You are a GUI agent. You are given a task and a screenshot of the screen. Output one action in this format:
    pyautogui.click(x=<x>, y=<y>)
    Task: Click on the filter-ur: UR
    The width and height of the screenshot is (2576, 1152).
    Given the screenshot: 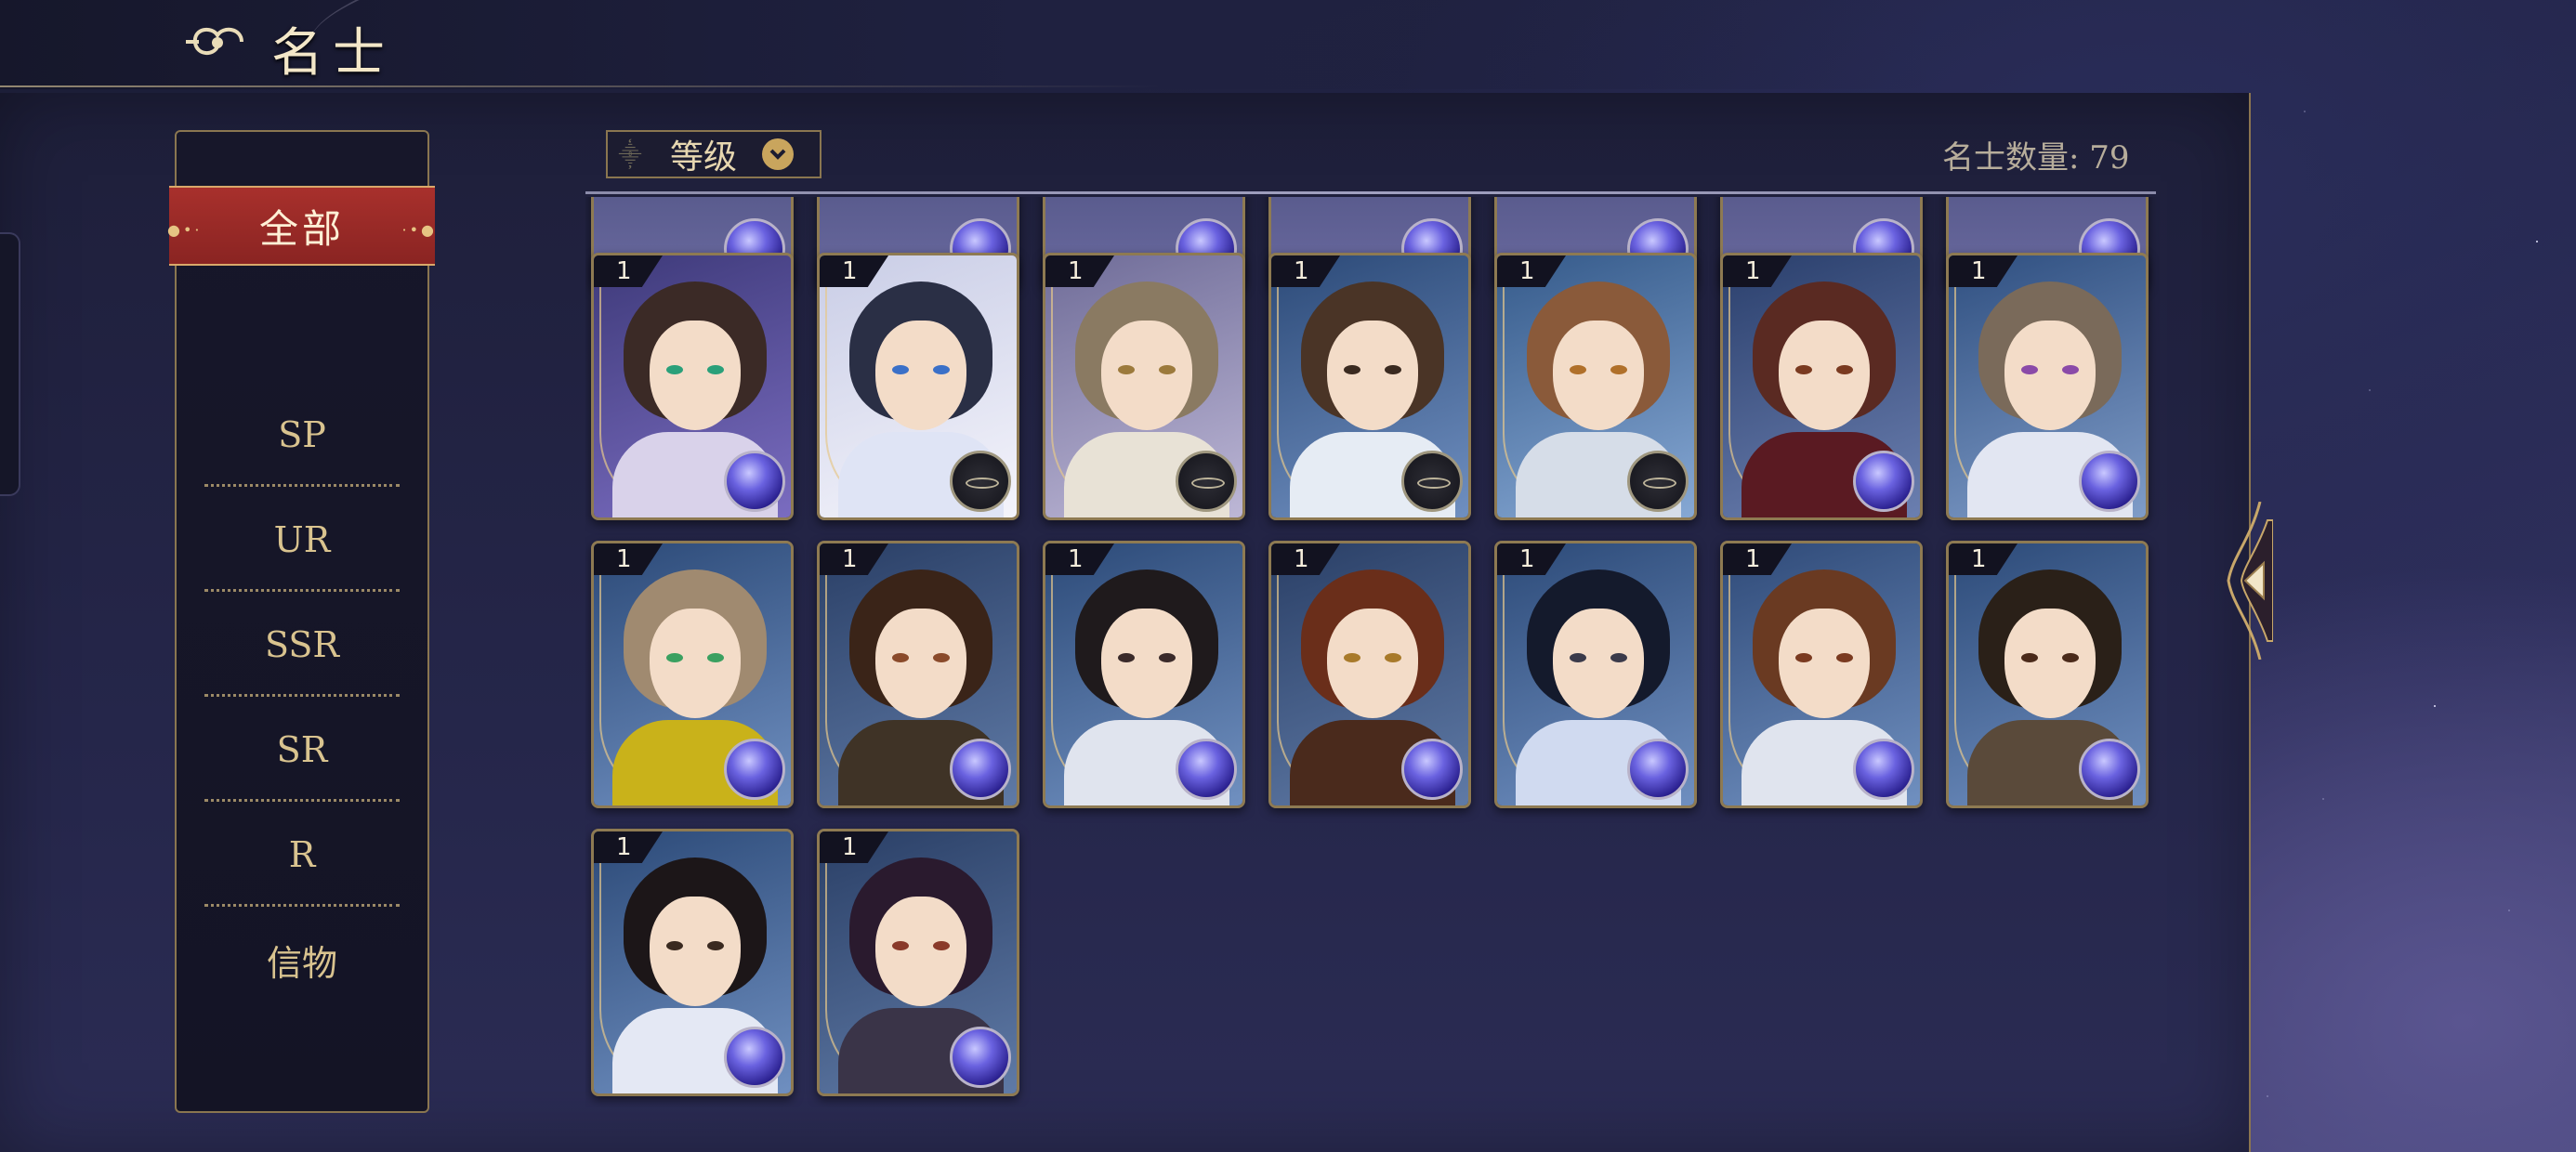 What is the action you would take?
    pyautogui.click(x=302, y=540)
    